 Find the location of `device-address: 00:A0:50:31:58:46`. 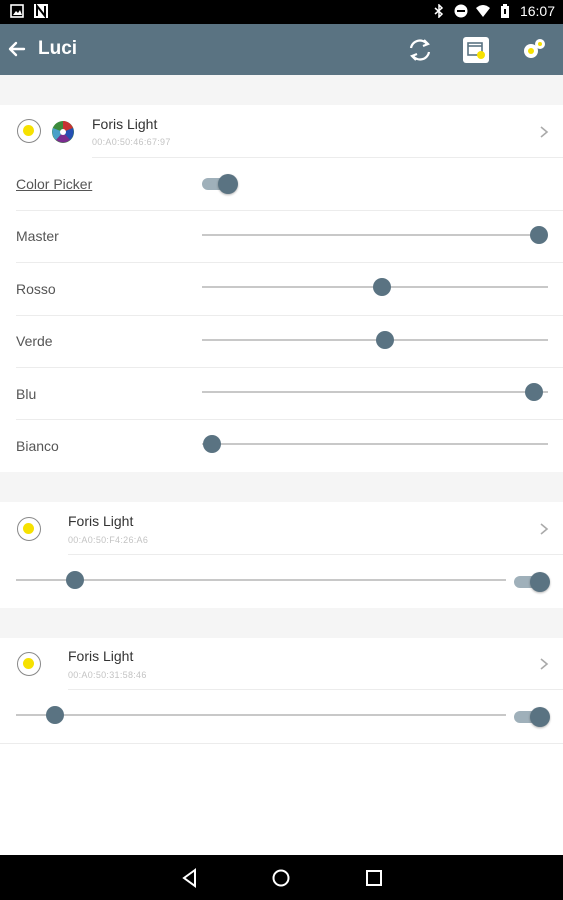

device-address: 00:A0:50:31:58:46 is located at coordinates (107, 675).